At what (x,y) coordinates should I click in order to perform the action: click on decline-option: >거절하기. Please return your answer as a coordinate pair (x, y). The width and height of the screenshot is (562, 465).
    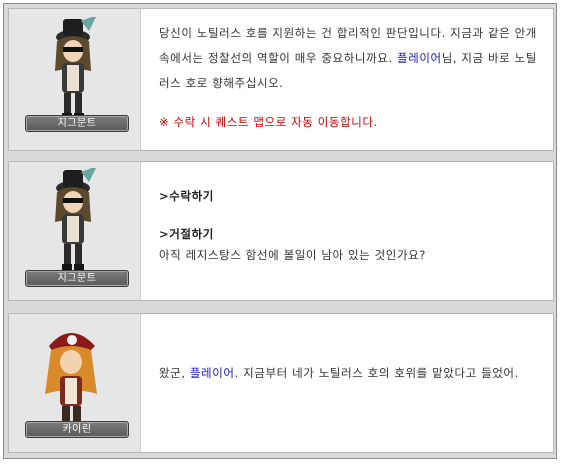
    Looking at the image, I should click on (348, 234).